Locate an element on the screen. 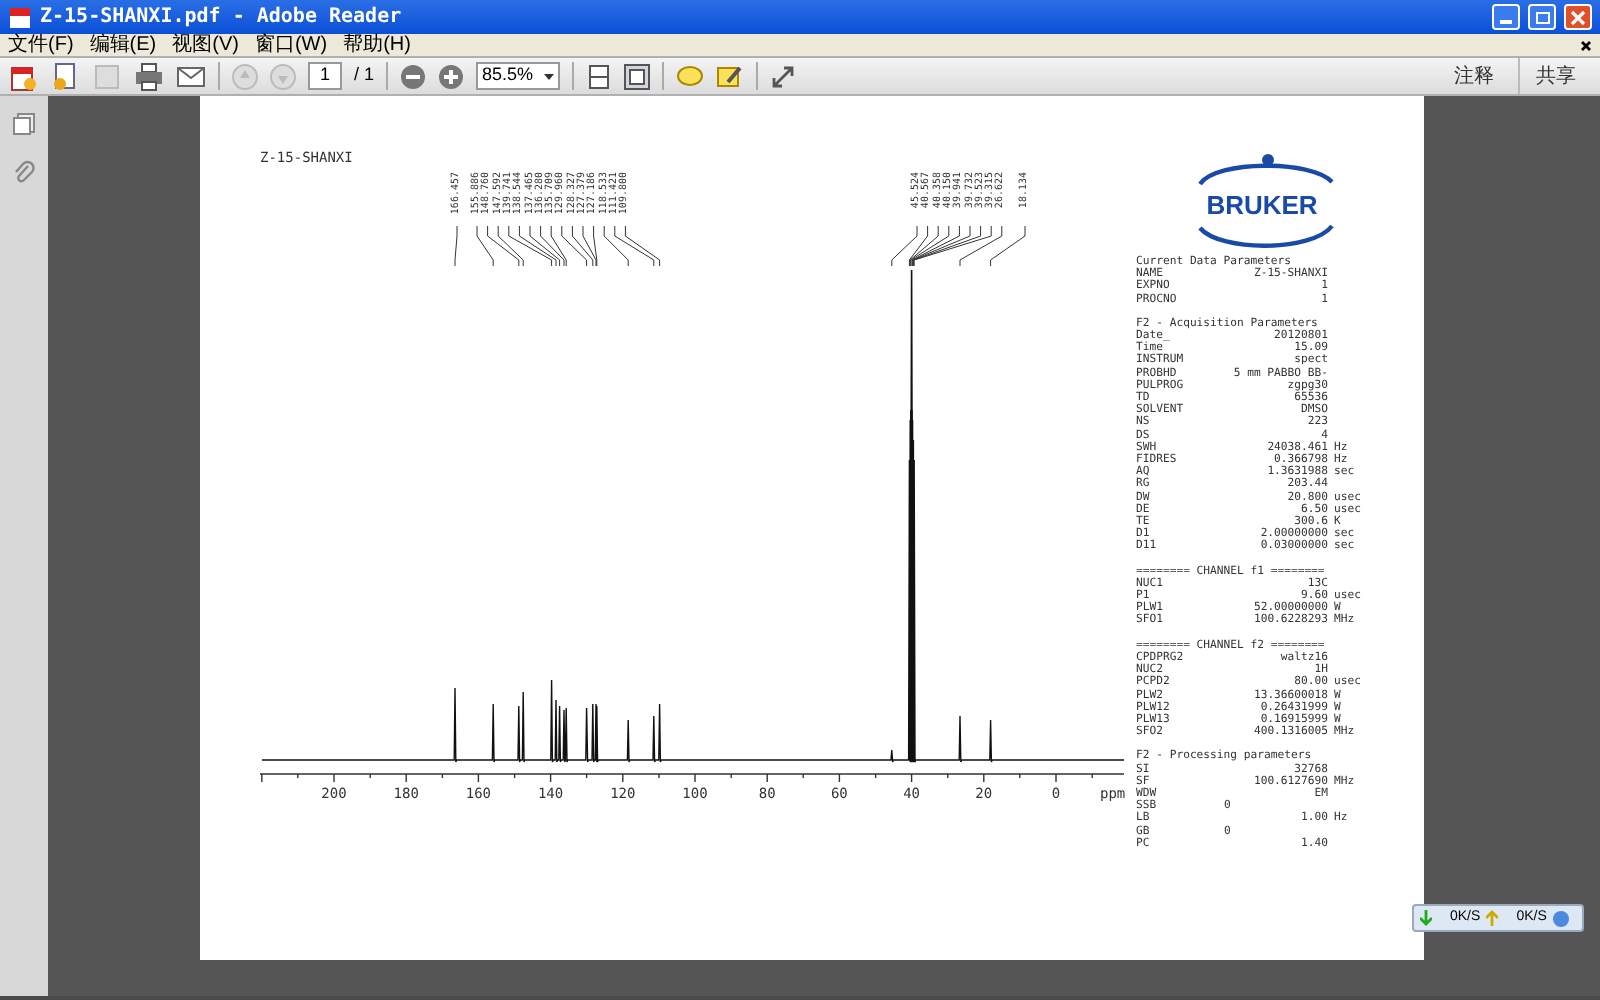  expand-icon is located at coordinates (783, 76).